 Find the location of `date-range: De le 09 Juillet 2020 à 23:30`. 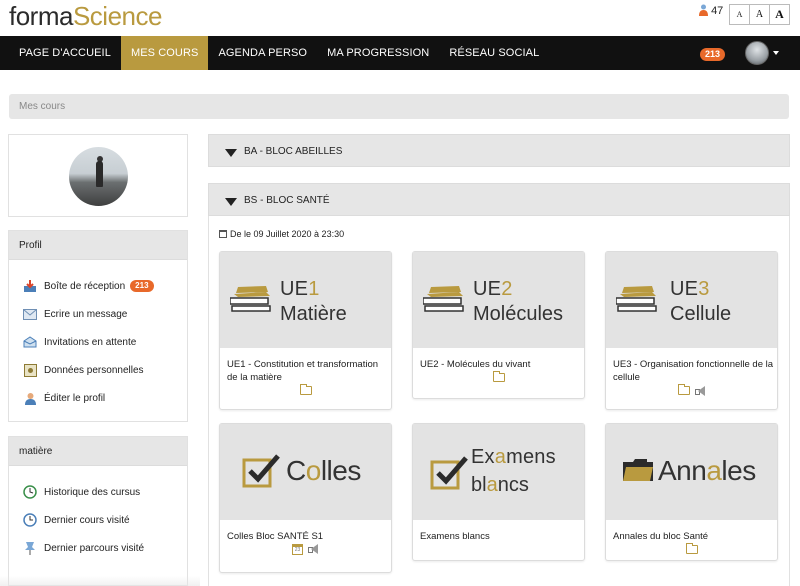

date-range: De le 09 Juillet 2020 à 23:30 is located at coordinates (281, 234).